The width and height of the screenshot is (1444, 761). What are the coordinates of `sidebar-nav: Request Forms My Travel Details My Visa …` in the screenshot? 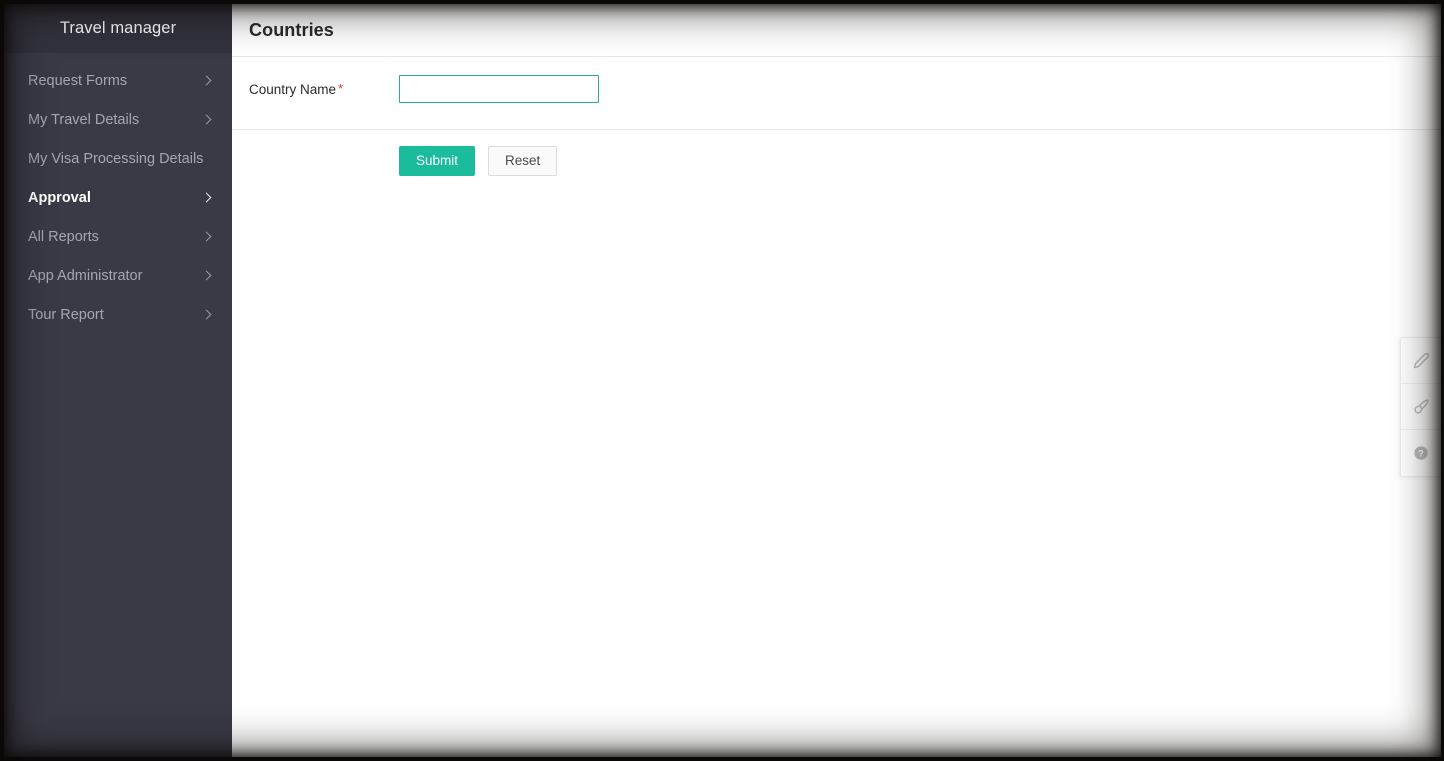 It's located at (118, 193).